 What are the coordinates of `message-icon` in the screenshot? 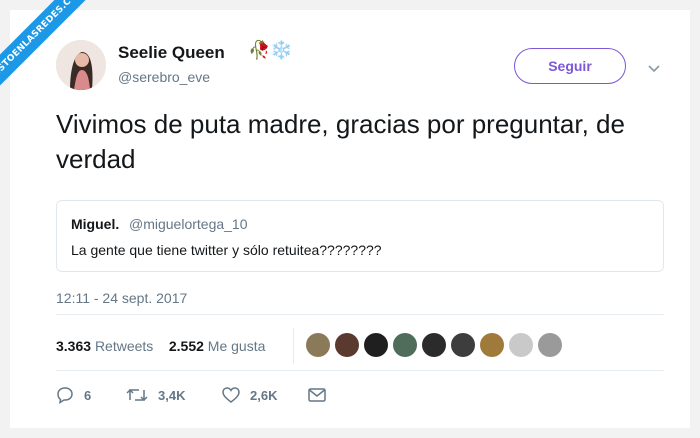 It's located at (317, 395).